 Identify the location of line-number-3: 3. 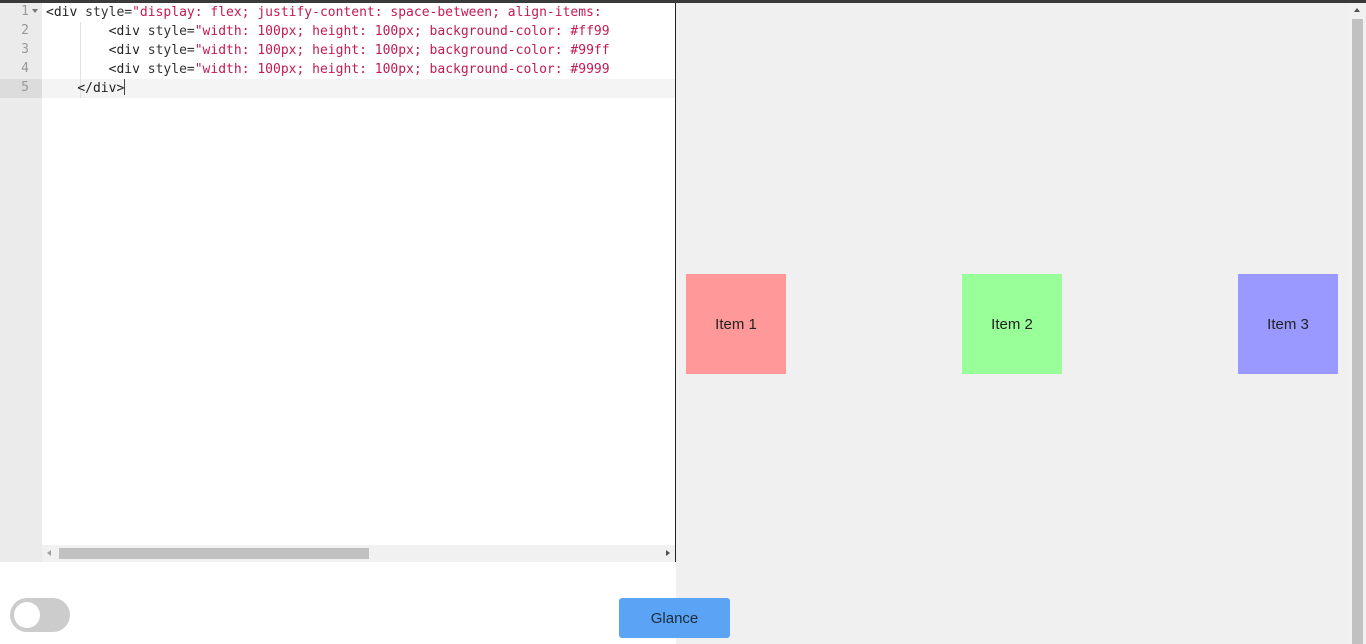
(25, 49).